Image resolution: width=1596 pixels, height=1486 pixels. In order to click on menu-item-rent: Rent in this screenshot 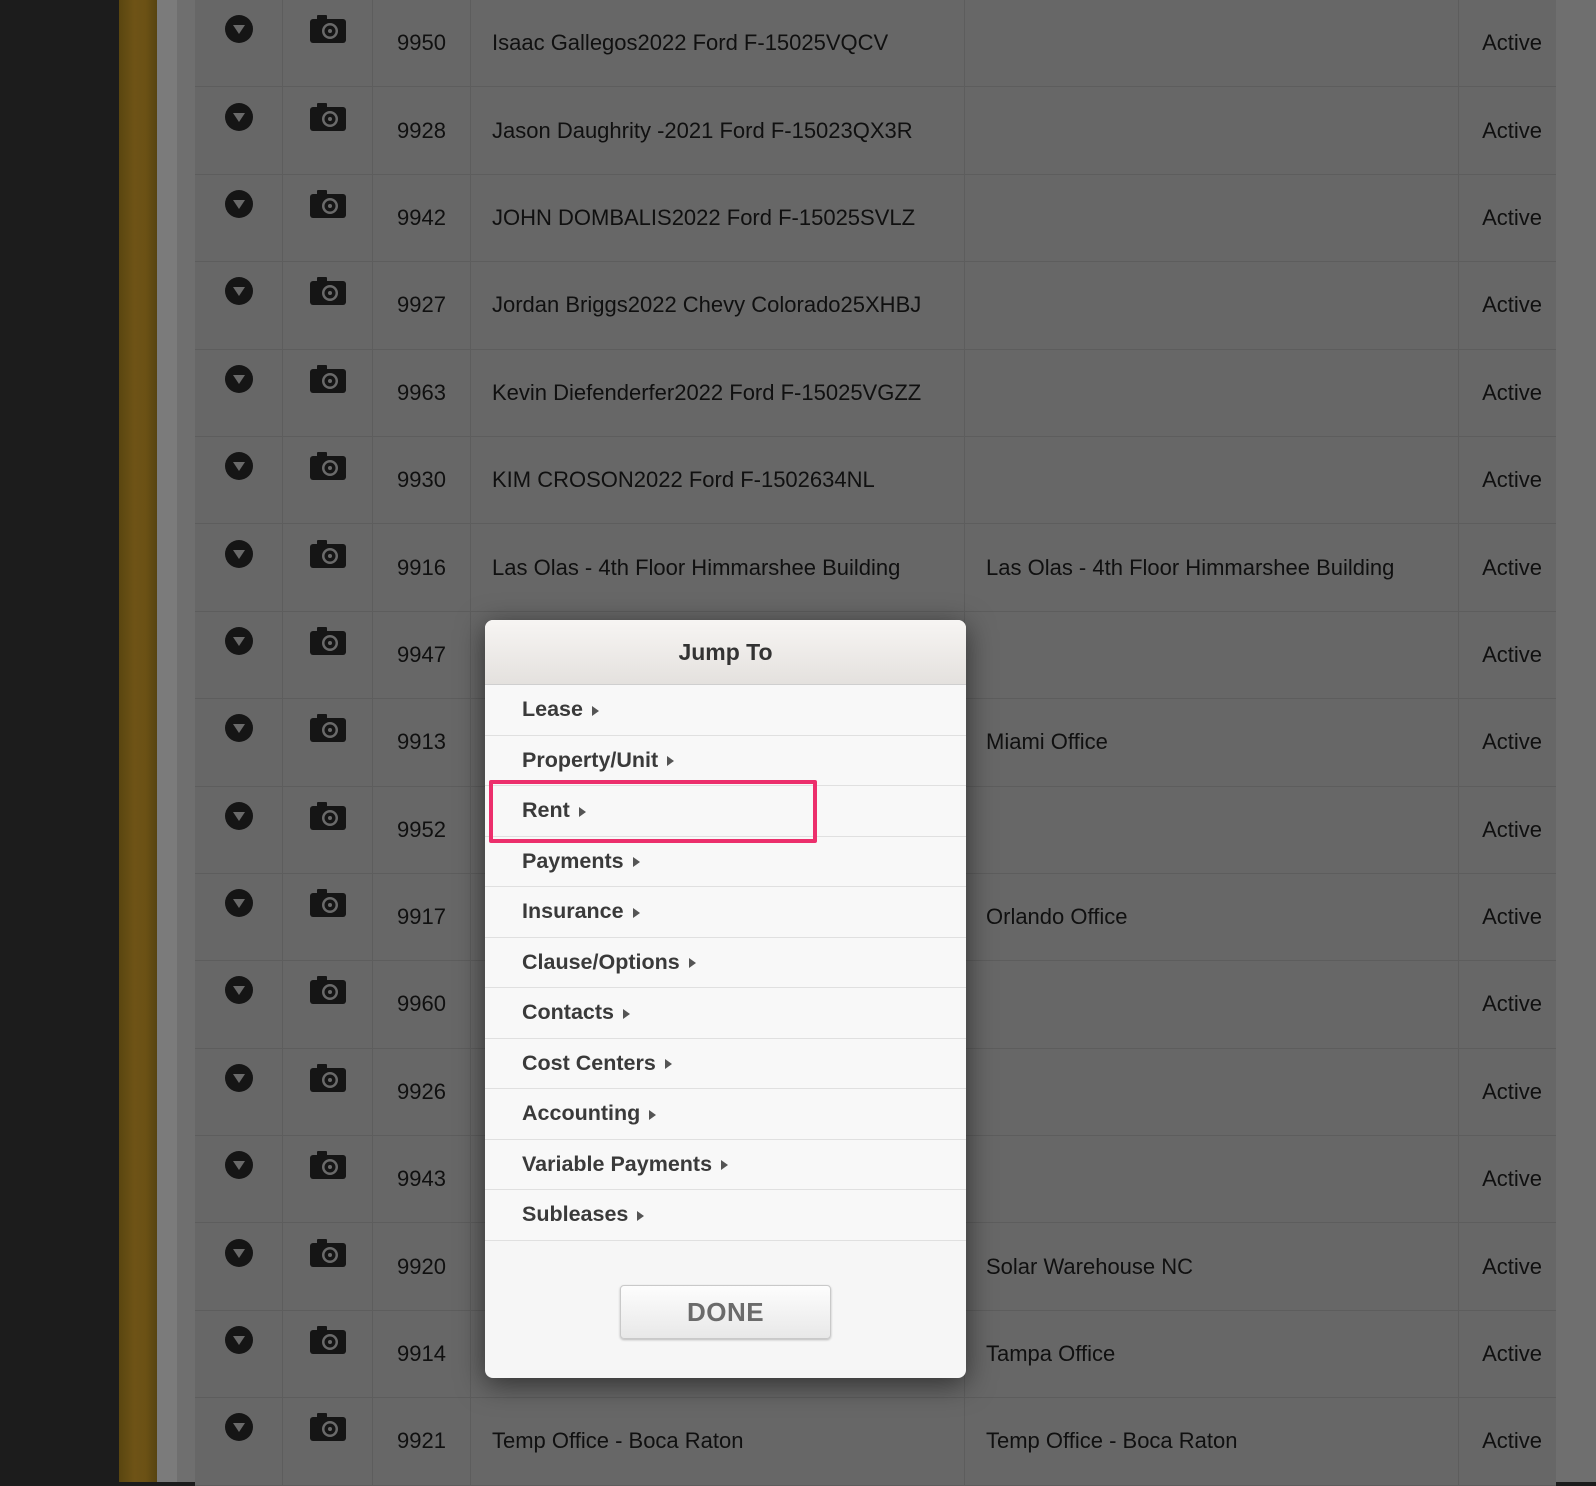, I will do `click(725, 811)`.